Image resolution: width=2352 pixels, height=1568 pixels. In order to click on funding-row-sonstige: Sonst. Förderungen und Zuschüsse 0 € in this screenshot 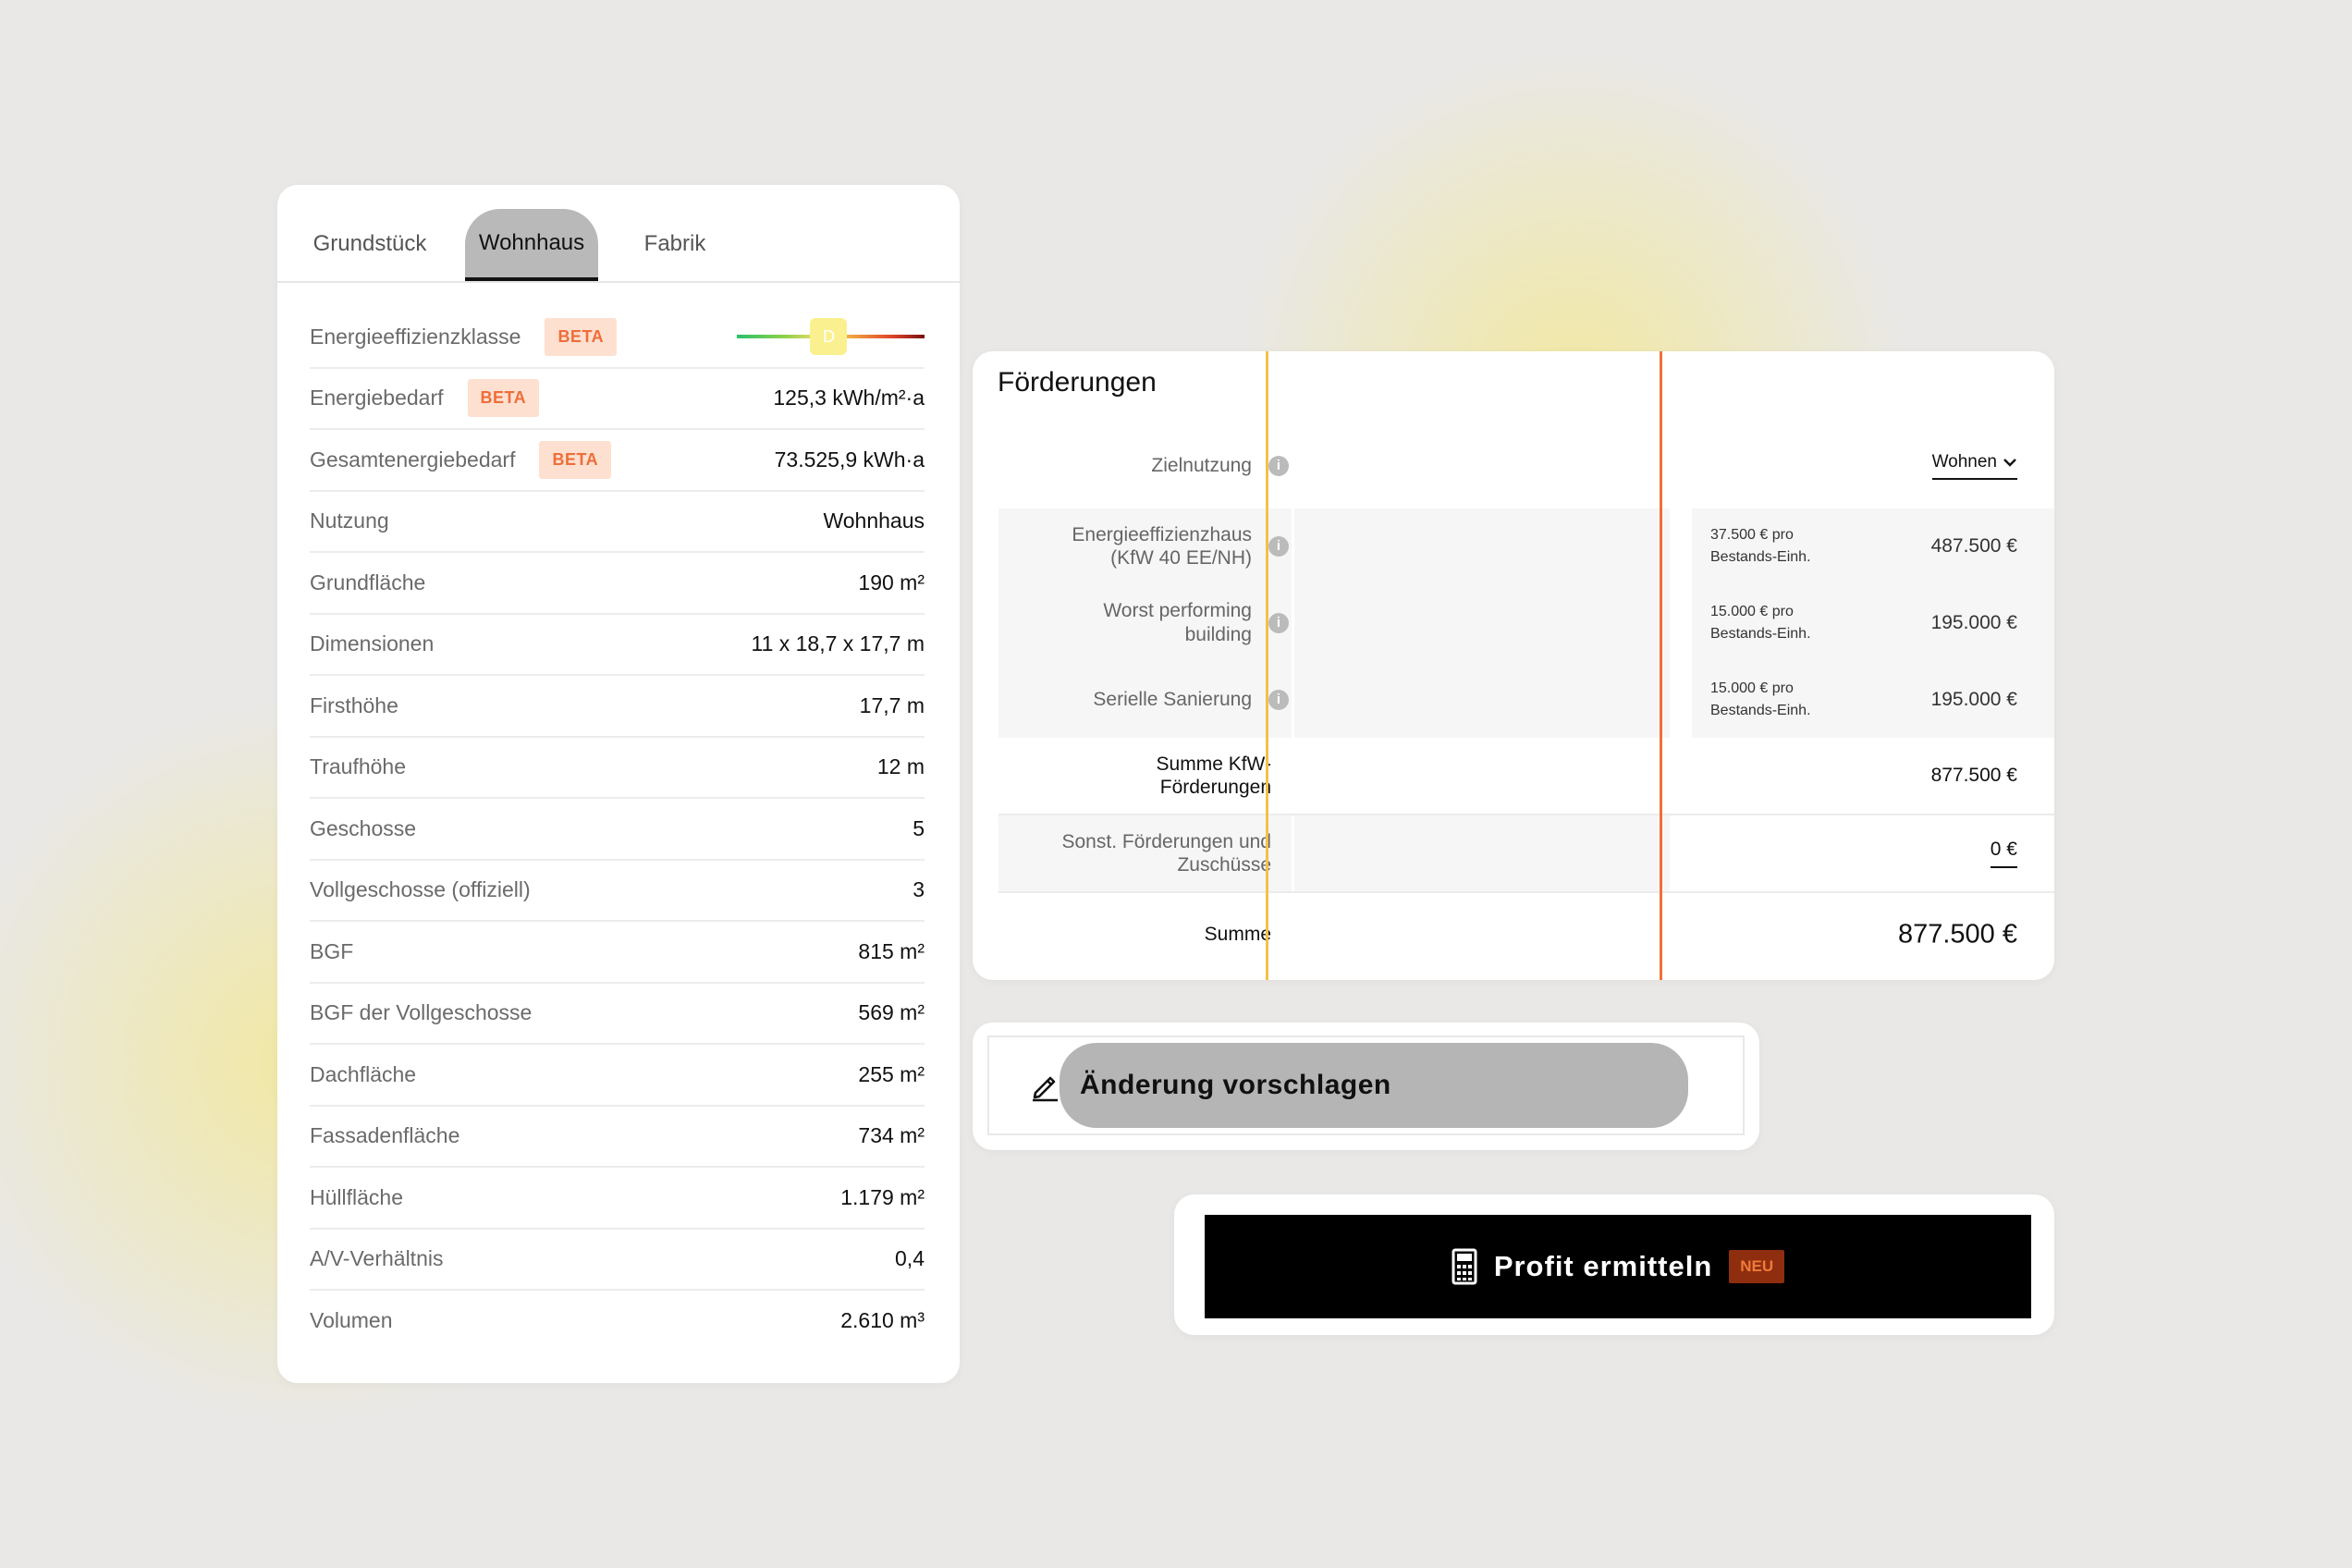, I will do `click(1526, 853)`.